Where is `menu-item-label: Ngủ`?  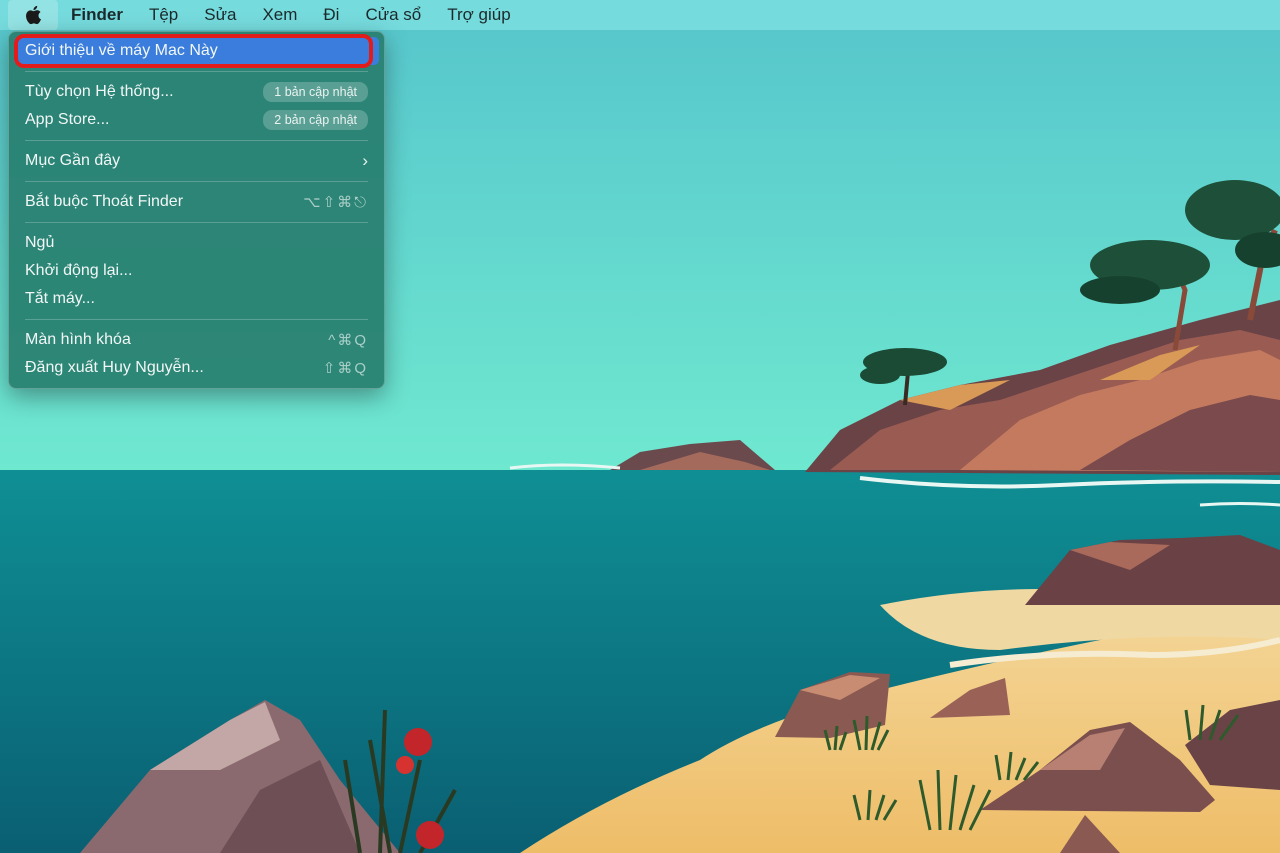 menu-item-label: Ngủ is located at coordinates (40, 242).